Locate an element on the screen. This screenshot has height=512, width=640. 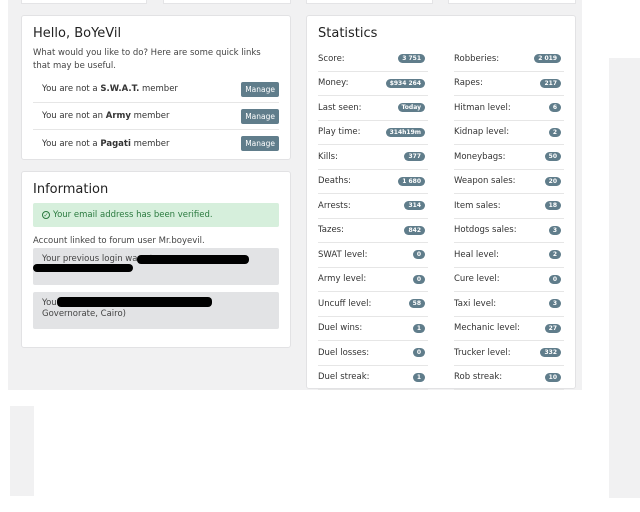
membership-row: You are not a S.W.A.T. member Manage is located at coordinates (156, 89).